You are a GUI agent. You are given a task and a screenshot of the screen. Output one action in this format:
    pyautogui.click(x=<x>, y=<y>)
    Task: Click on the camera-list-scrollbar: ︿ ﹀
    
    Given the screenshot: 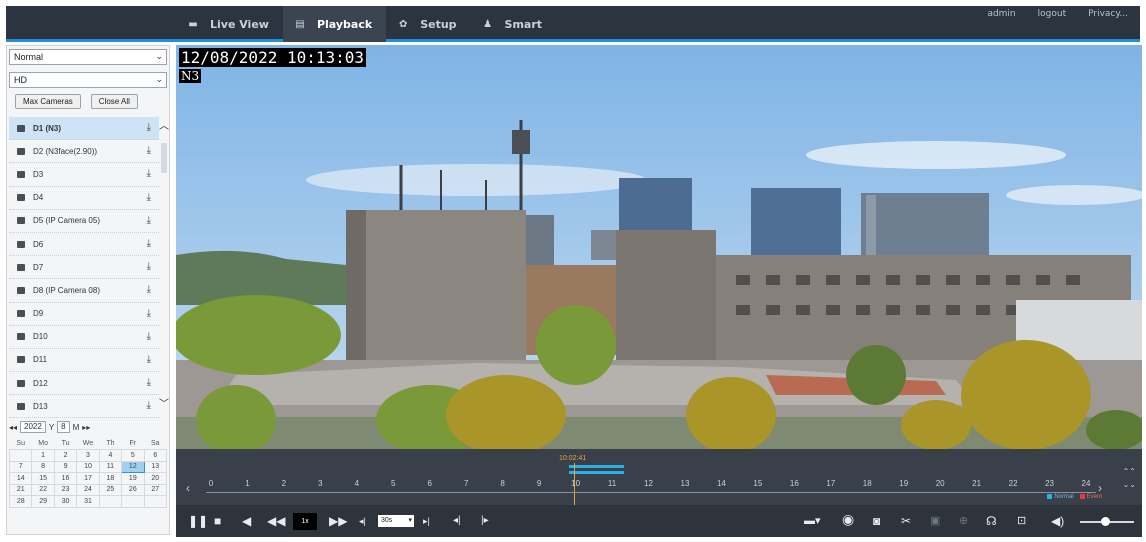 What is the action you would take?
    pyautogui.click(x=164, y=267)
    